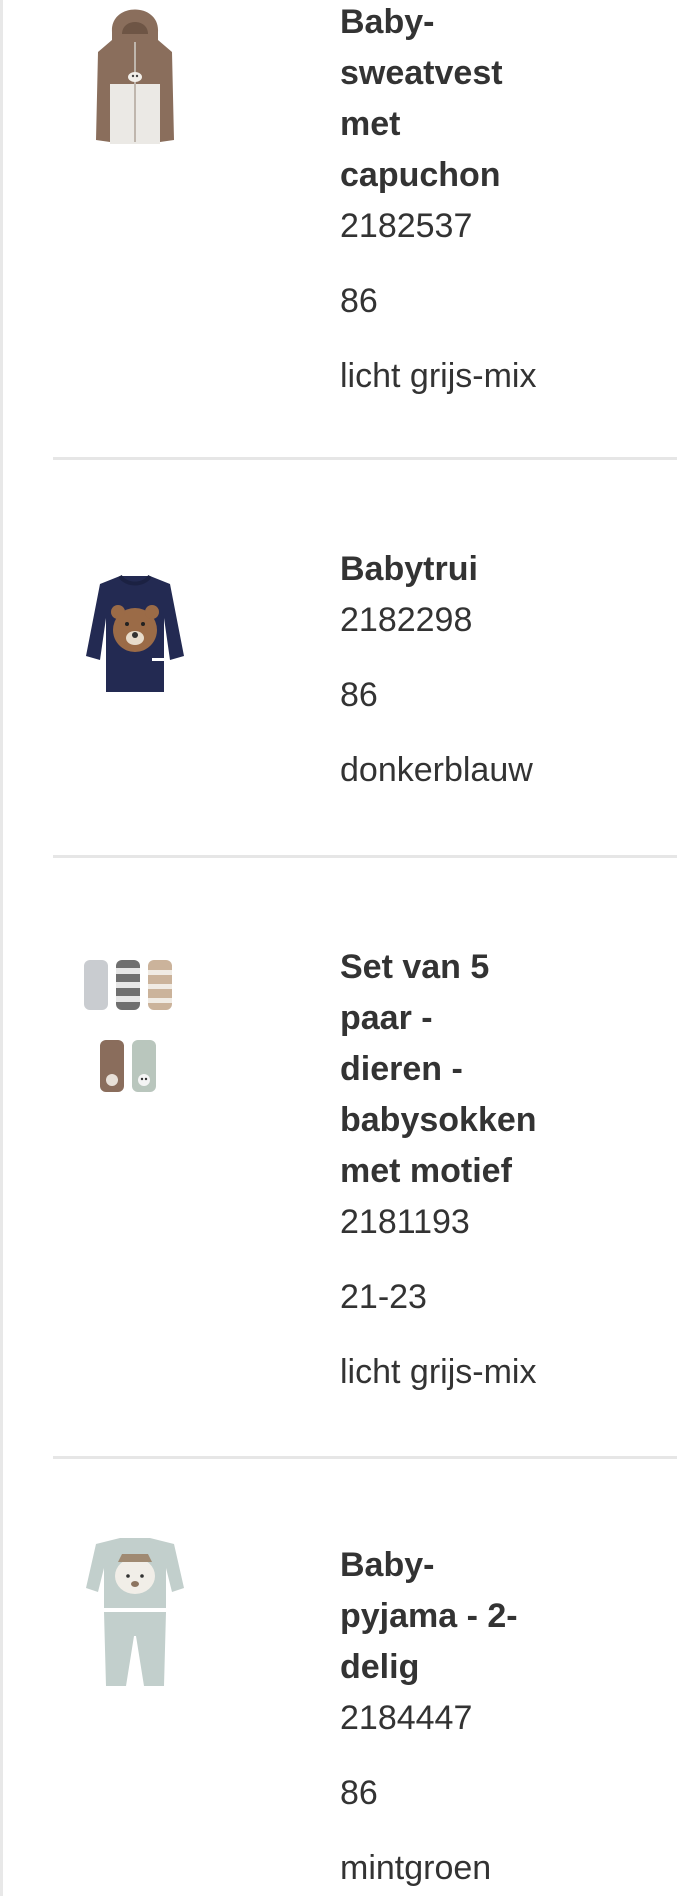 The width and height of the screenshot is (677, 1896). Describe the element at coordinates (143, 1030) in the screenshot. I see `socks-set-icon` at that location.